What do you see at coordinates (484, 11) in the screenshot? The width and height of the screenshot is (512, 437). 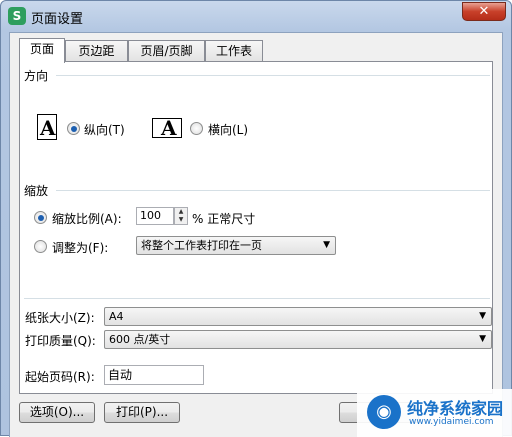 I see `close-button: ✕` at bounding box center [484, 11].